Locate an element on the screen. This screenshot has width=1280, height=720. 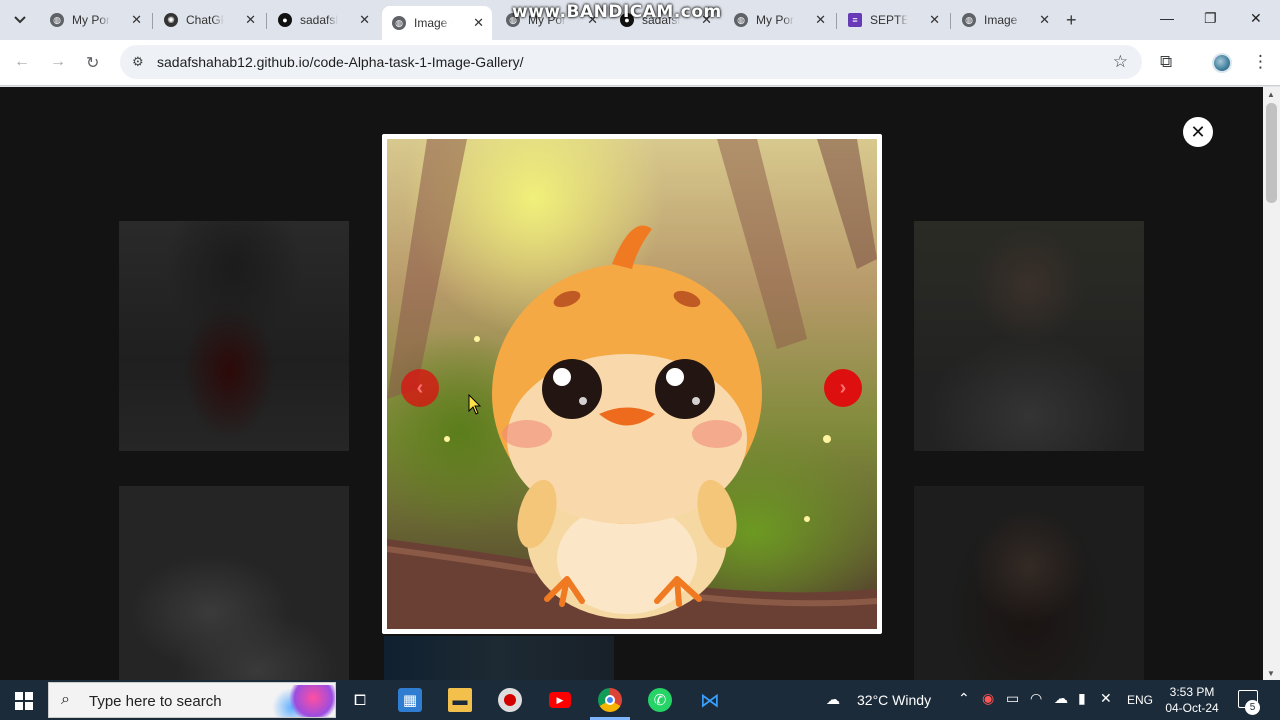
lightbox-close-button: ✕ is located at coordinates (1198, 132).